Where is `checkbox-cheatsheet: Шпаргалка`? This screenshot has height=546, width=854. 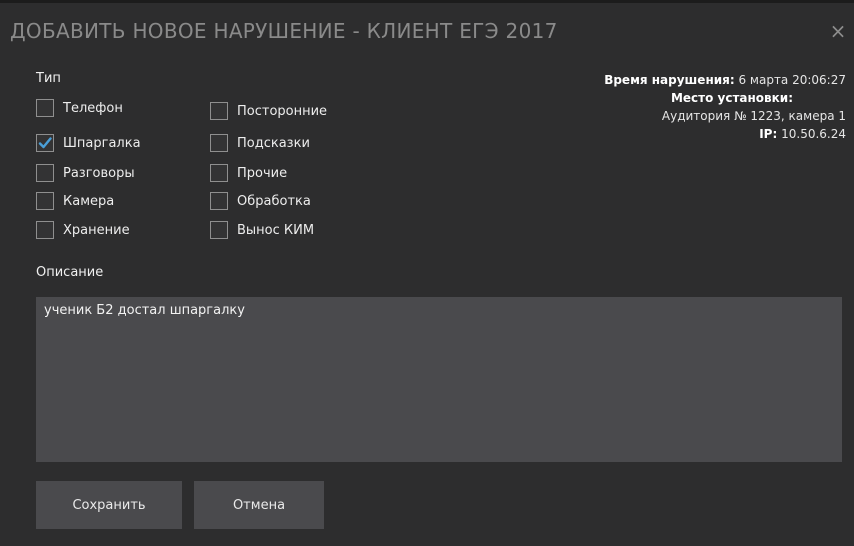 checkbox-cheatsheet: Шпаргалка is located at coordinates (88, 143).